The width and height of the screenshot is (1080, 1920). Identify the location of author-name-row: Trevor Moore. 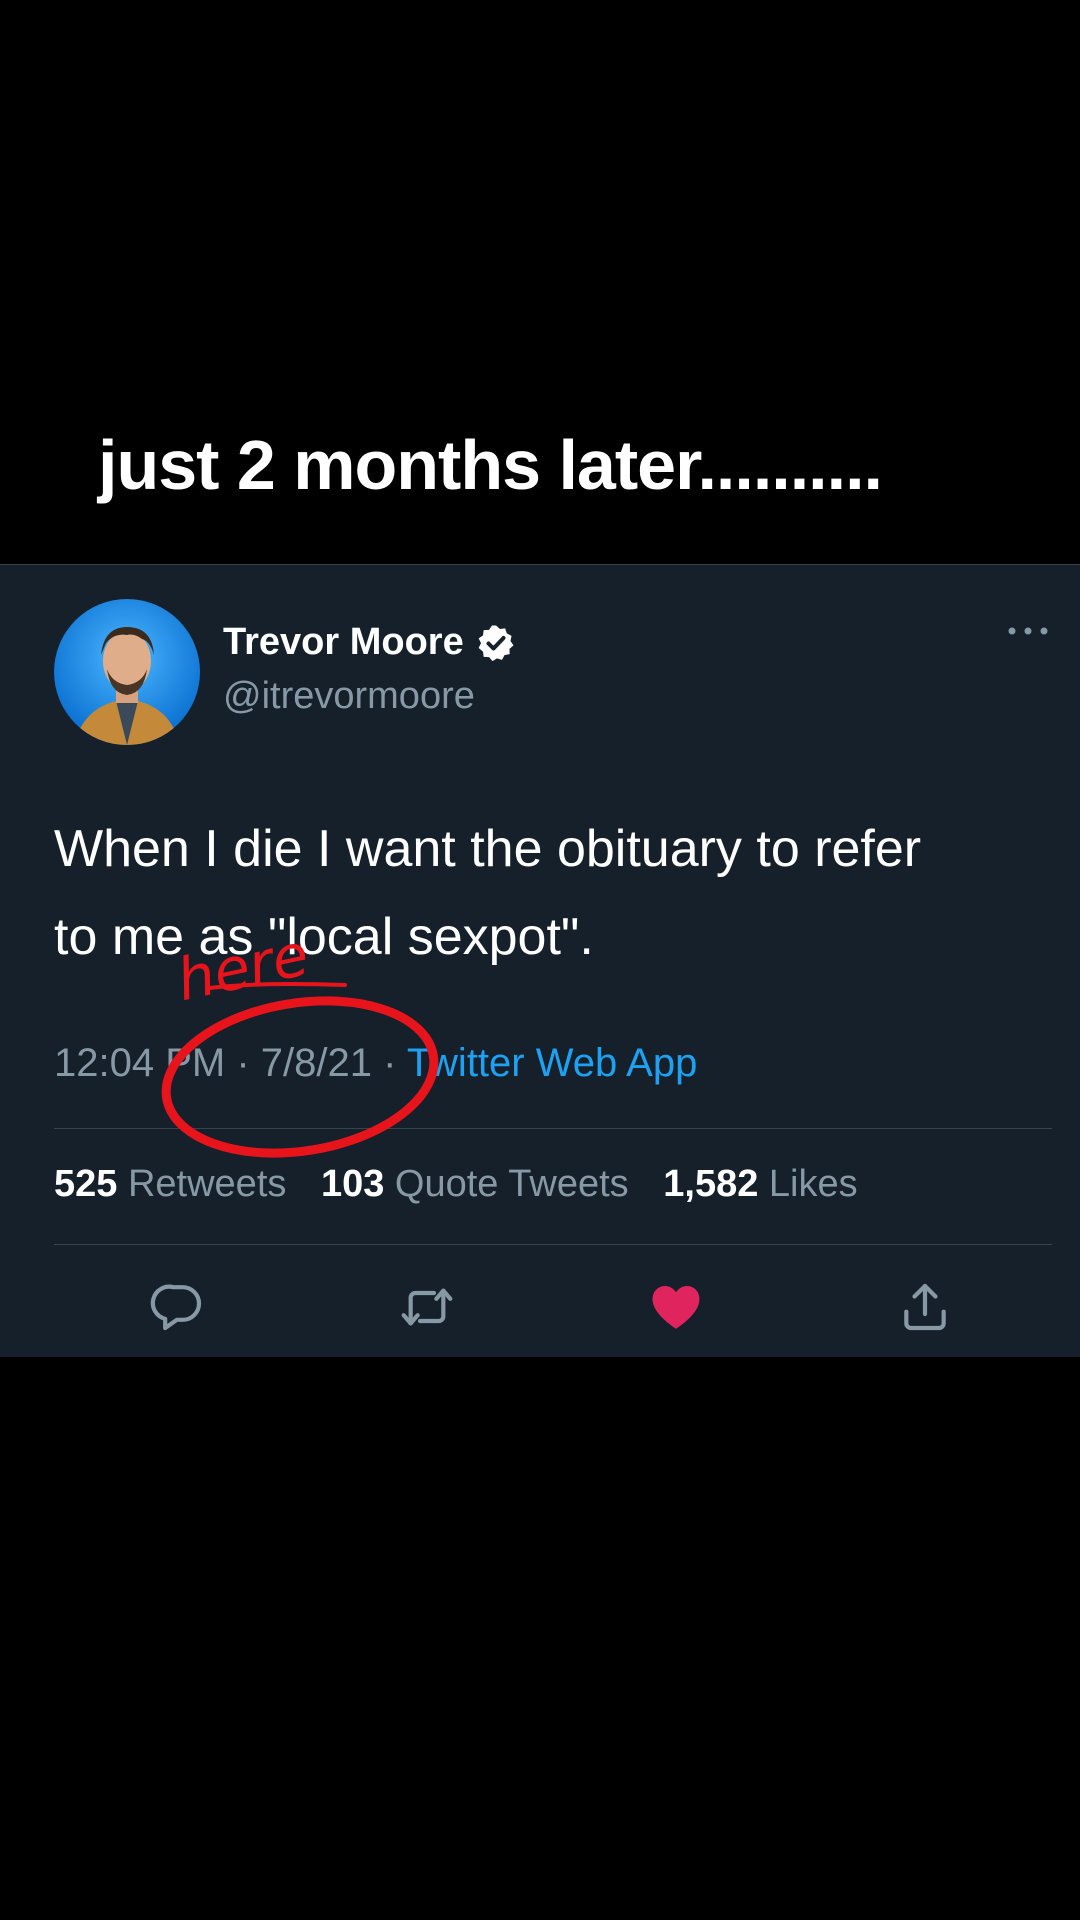
(369, 642).